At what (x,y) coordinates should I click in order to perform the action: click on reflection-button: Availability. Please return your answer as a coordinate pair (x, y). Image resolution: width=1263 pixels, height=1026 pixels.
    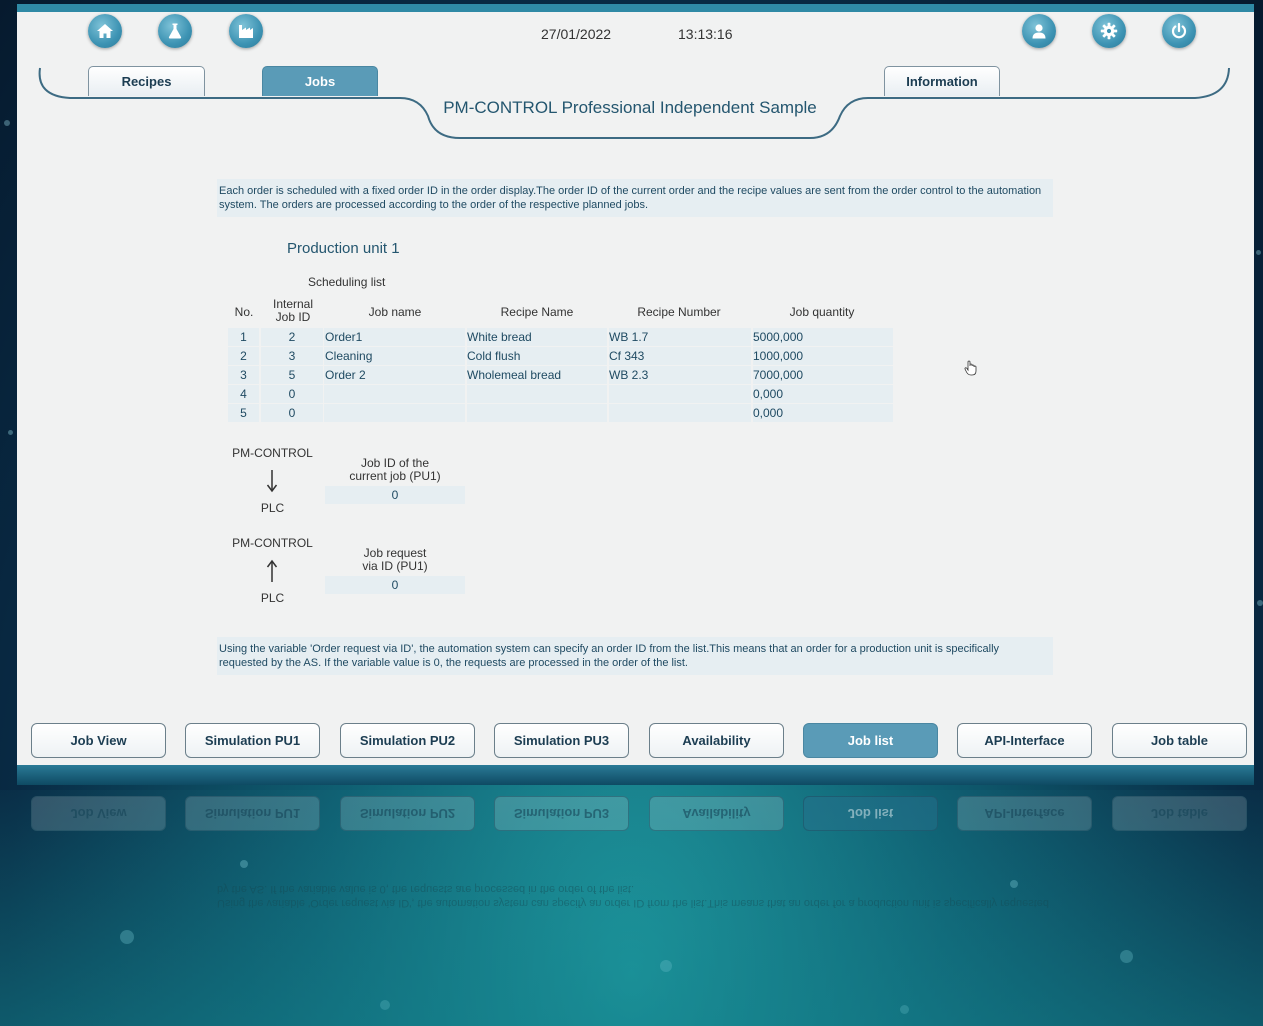
    Looking at the image, I should click on (716, 813).